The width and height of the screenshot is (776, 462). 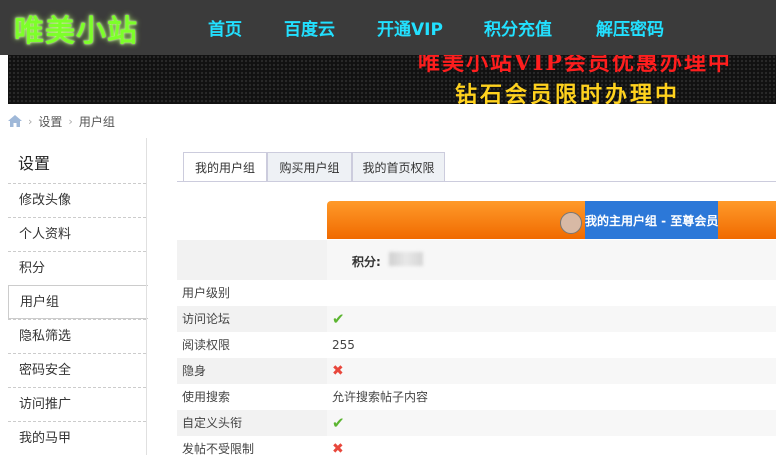 I want to click on perm-name: 使用搜索, so click(x=206, y=397).